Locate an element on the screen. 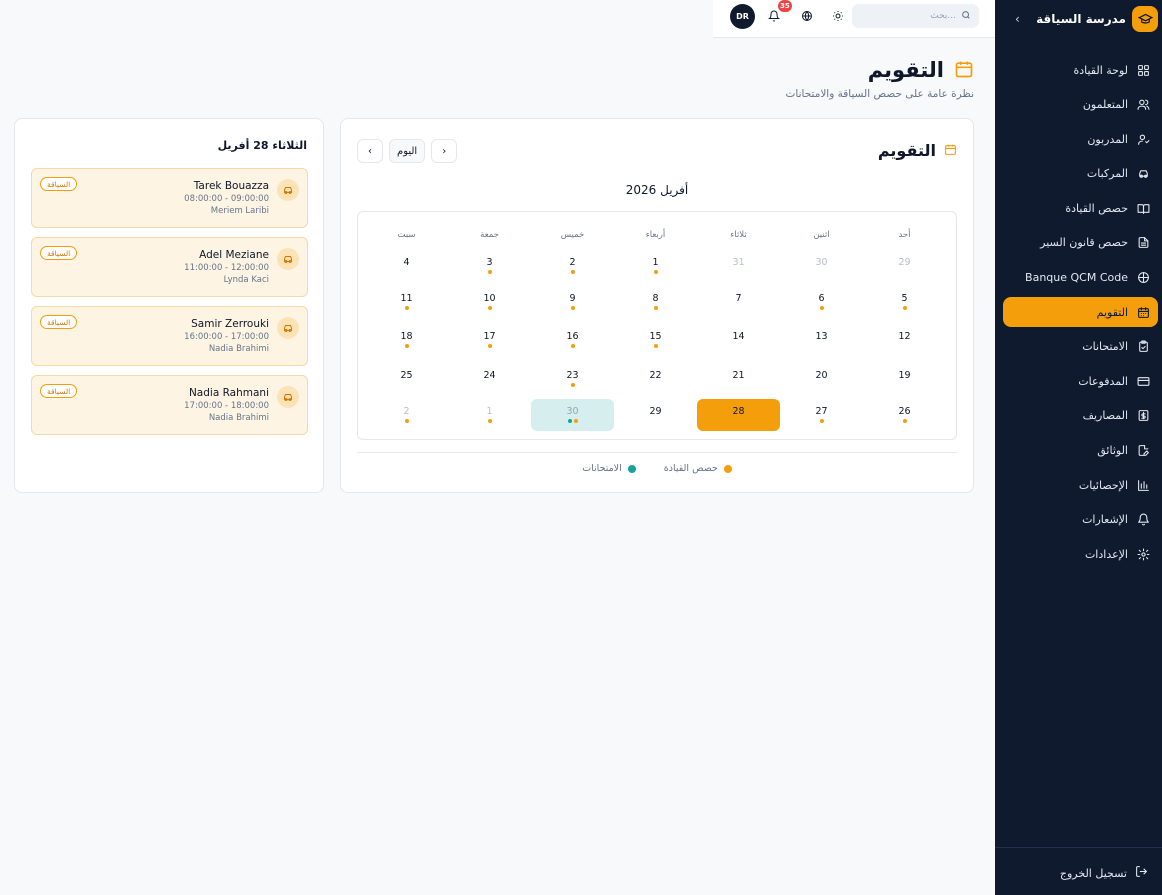 Image resolution: width=1162 pixels, height=895 pixels. weekday-header: ثلاثاء is located at coordinates (738, 235).